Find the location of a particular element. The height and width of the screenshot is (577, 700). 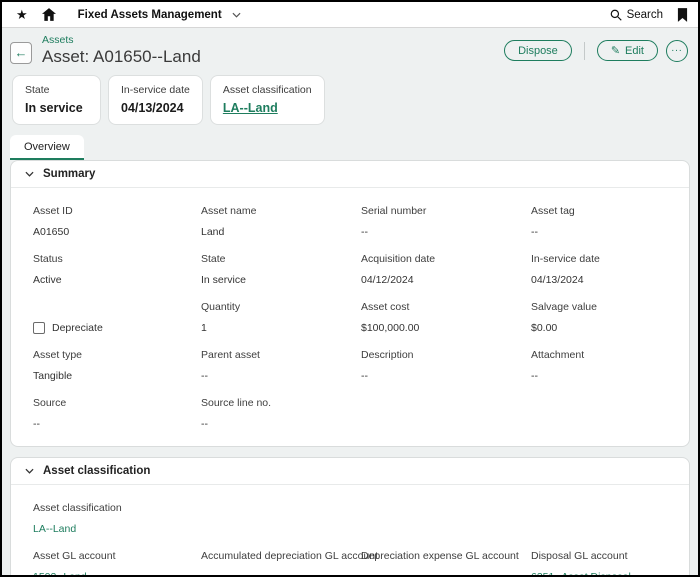

field-value-link: LA--Land is located at coordinates (113, 529).